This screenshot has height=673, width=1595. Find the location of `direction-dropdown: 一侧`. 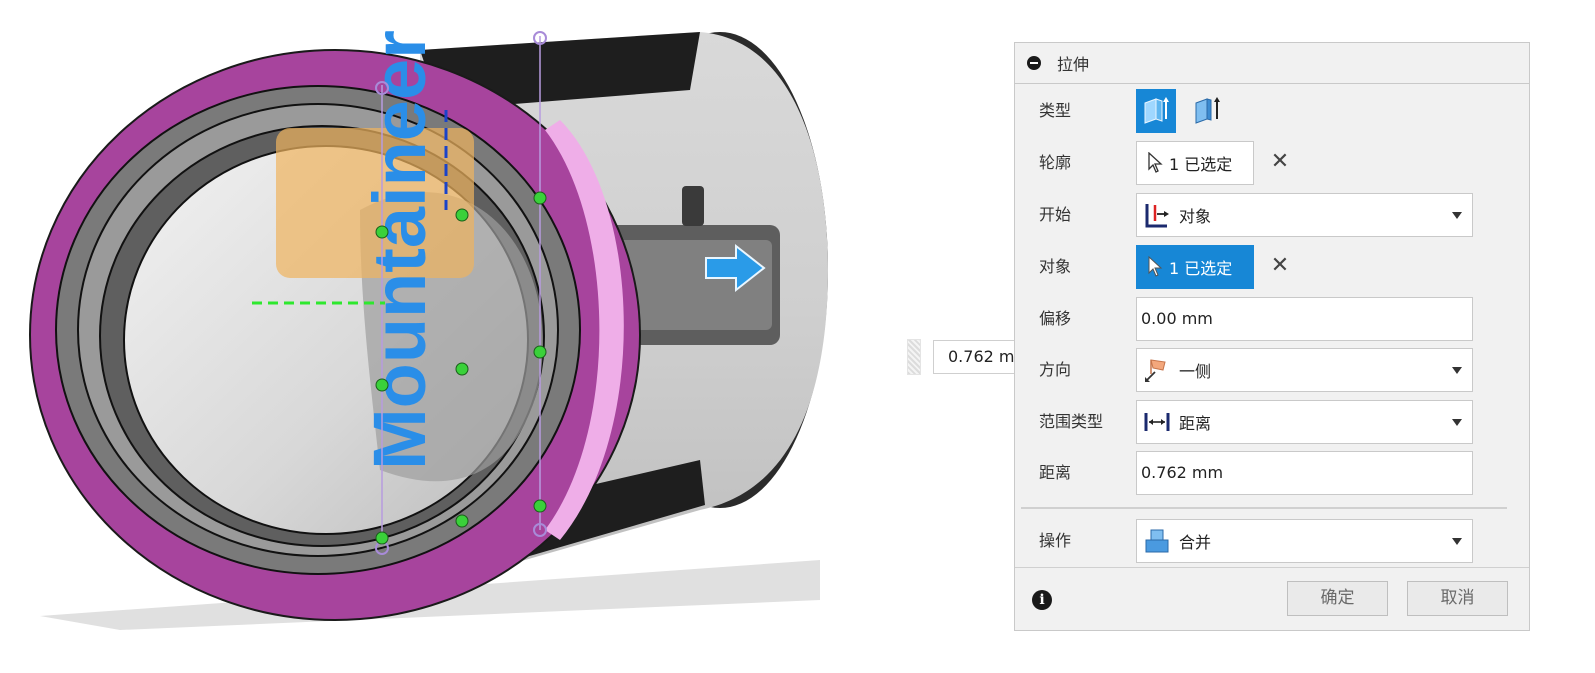

direction-dropdown: 一侧 is located at coordinates (1304, 370).